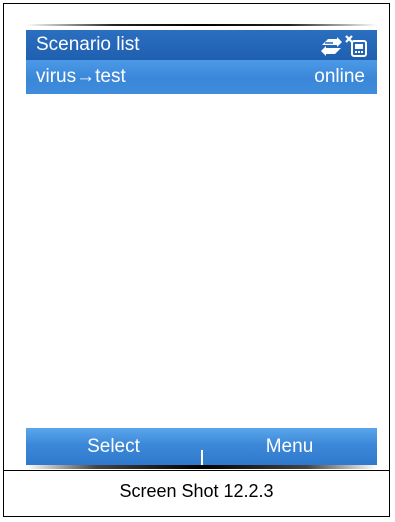 Image resolution: width=395 pixels, height=522 pixels. Describe the element at coordinates (201, 45) in the screenshot. I see `title-bar: Scenario list` at that location.